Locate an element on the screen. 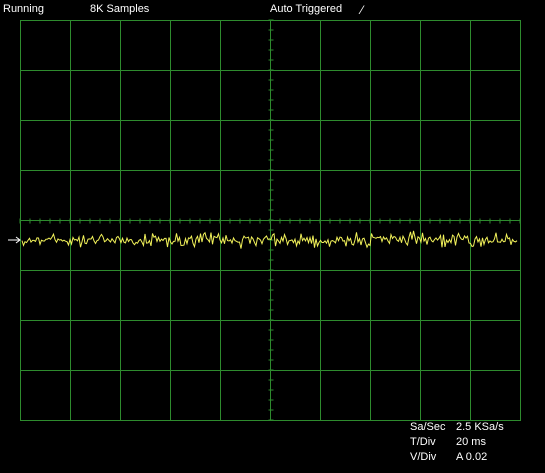  sample-rate-label: Sa/Sec is located at coordinates (428, 427).